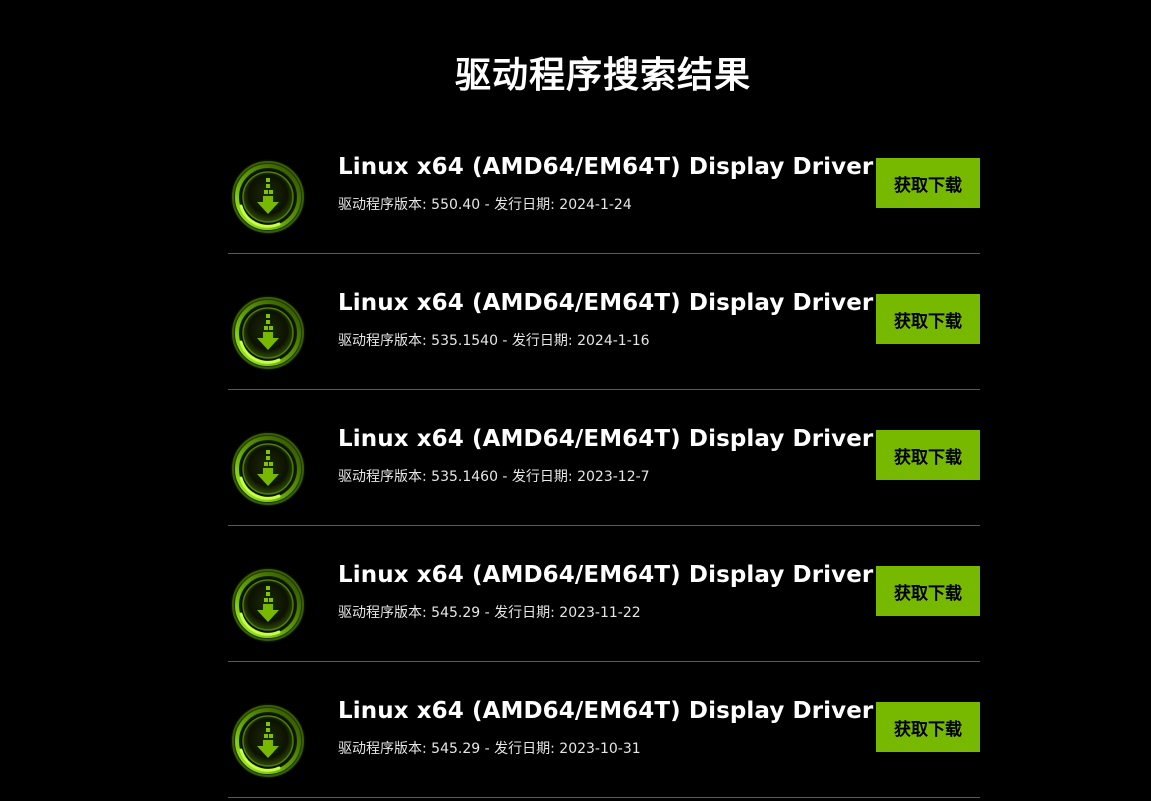 The image size is (1151, 801). Describe the element at coordinates (613, 341) in the screenshot. I see `release-date: 2024-1-16` at that location.